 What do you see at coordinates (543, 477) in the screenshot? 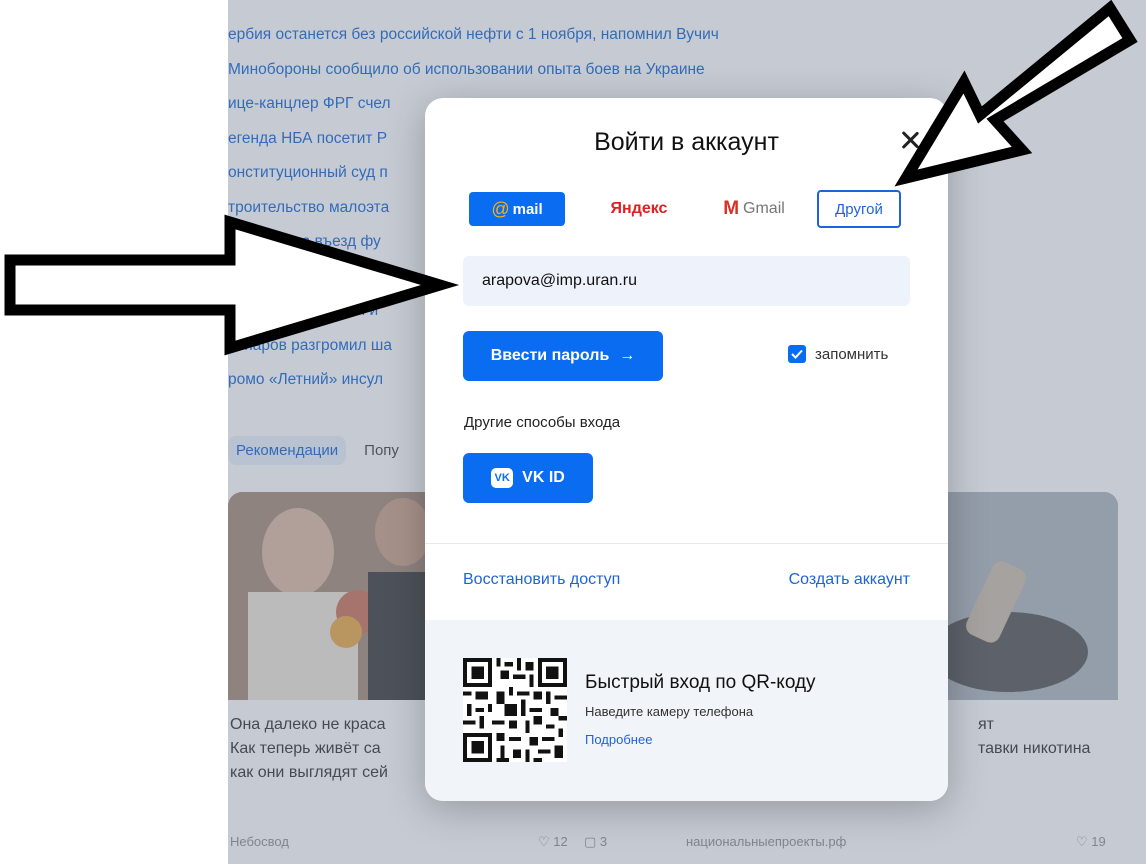
I see `button-label: VK ID` at bounding box center [543, 477].